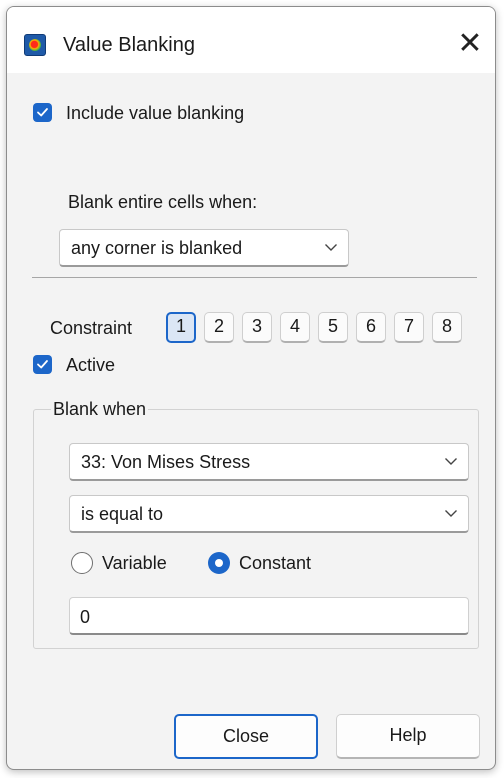 This screenshot has width=504, height=778. I want to click on window-title: Value Blanking, so click(129, 45).